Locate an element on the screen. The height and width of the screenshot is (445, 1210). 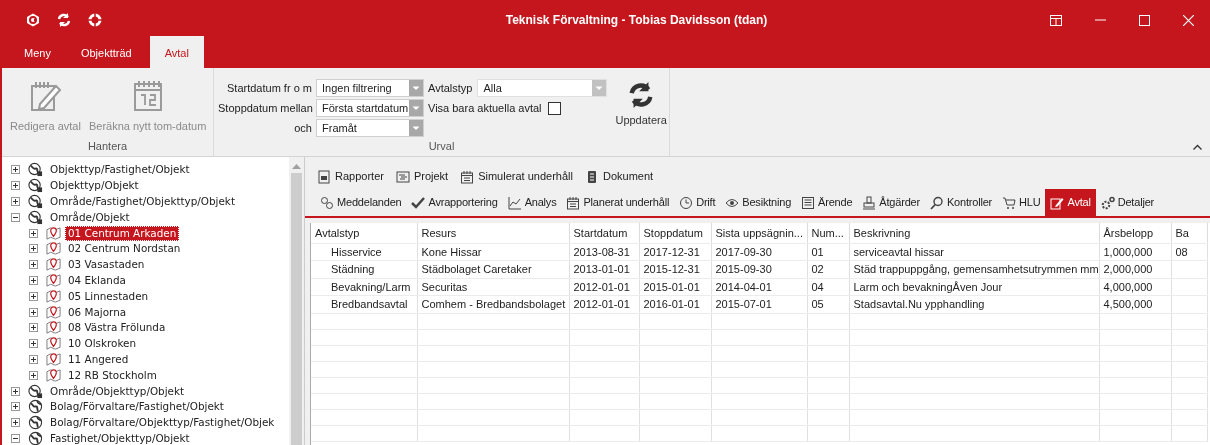
tree-item: 01 Centrum Arkaden is located at coordinates (122, 233).